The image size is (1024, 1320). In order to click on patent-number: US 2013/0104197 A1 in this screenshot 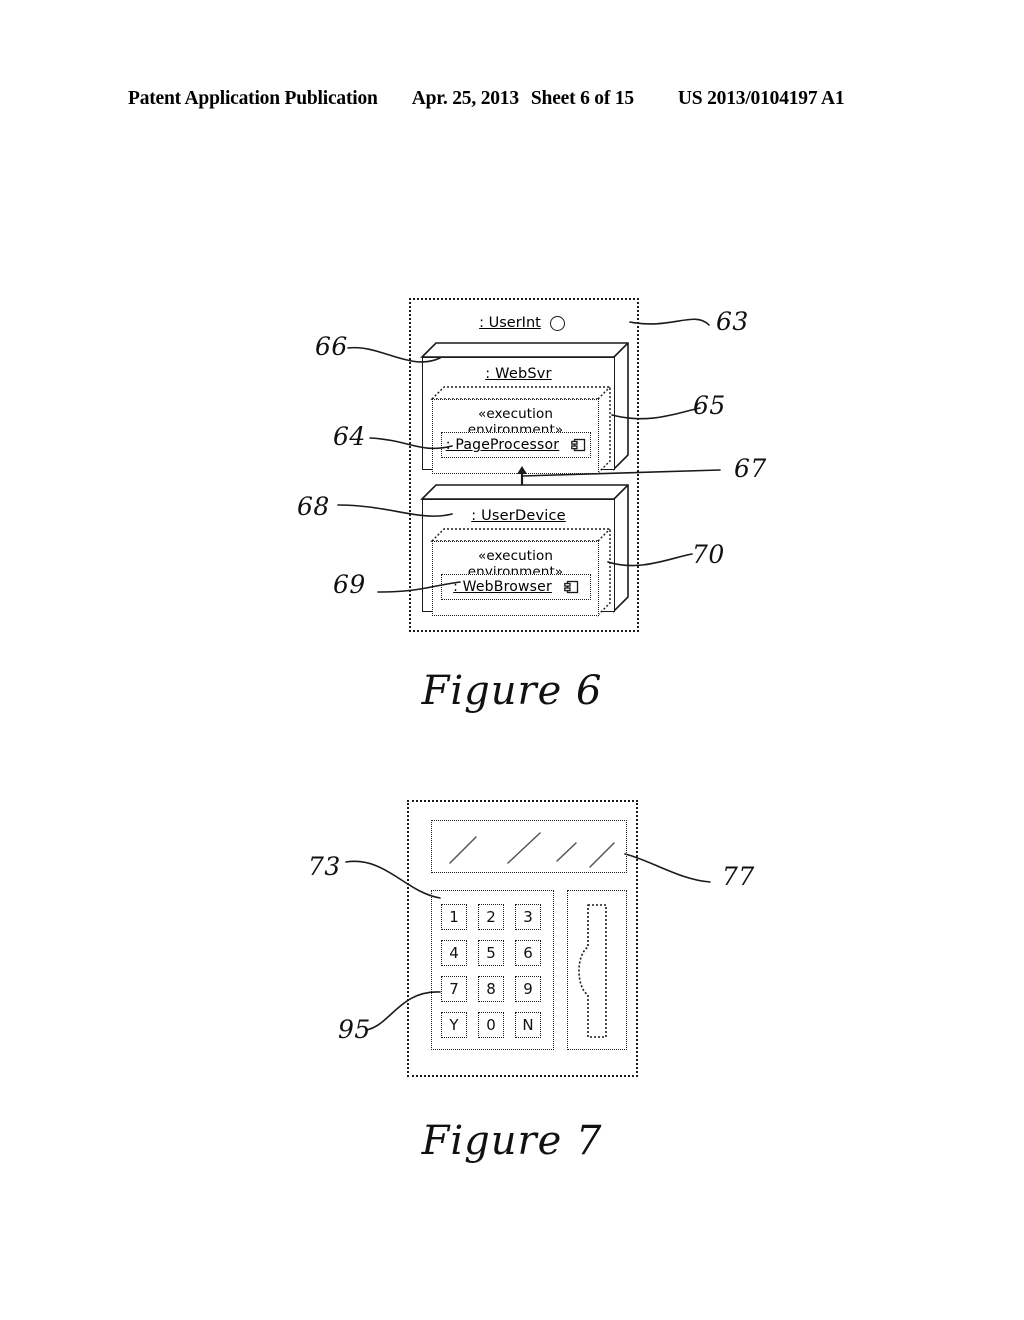, I will do `click(761, 98)`.